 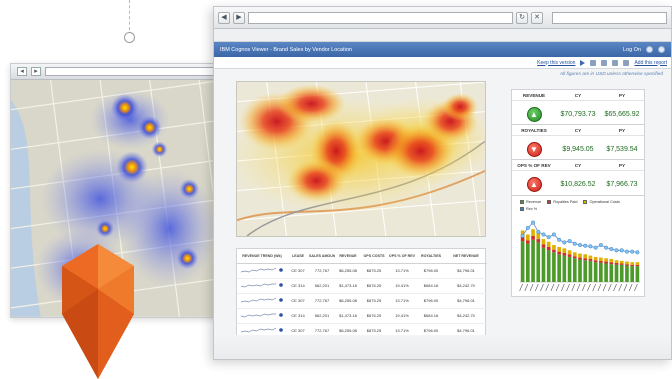 I want to click on help-icon, so click(x=661, y=49).